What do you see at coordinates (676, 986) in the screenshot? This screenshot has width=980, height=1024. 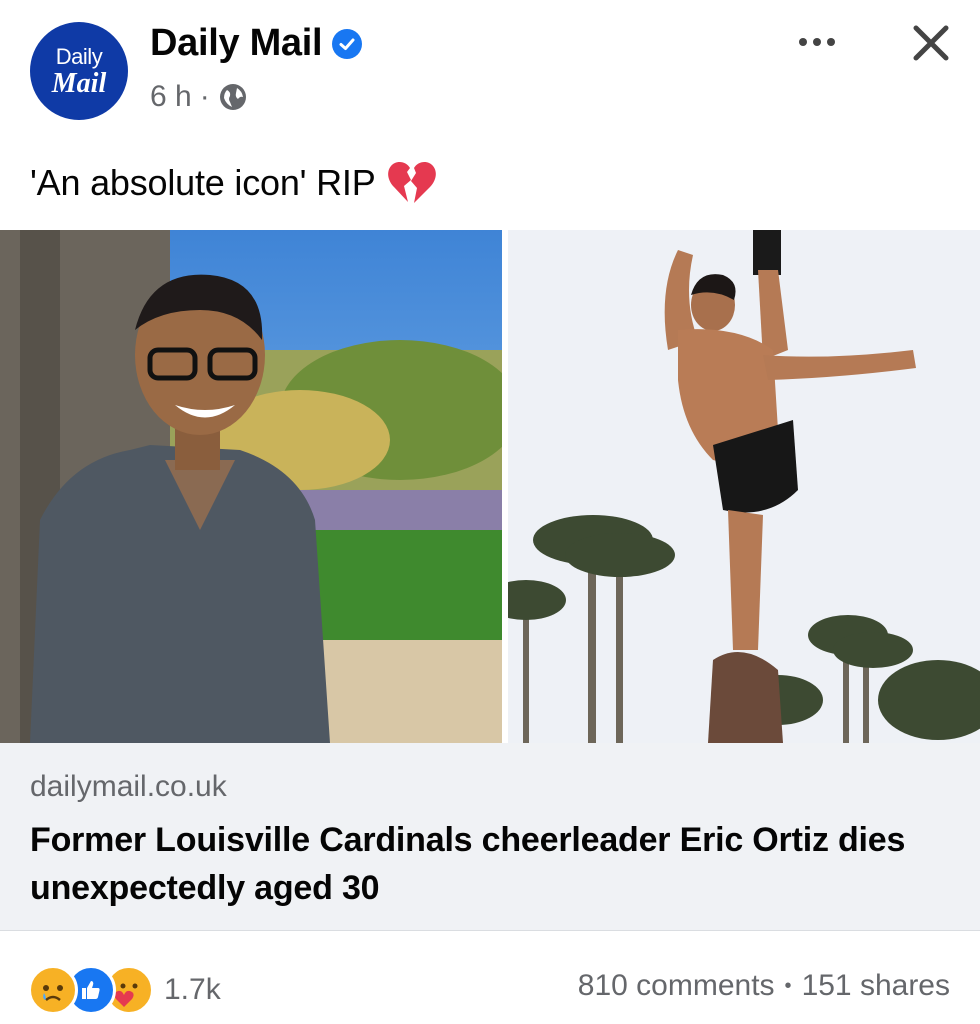 I see `comments-count: 810 comments` at bounding box center [676, 986].